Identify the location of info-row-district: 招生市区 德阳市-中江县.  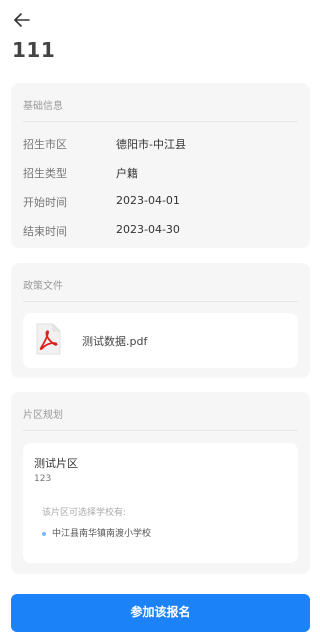
(160, 144).